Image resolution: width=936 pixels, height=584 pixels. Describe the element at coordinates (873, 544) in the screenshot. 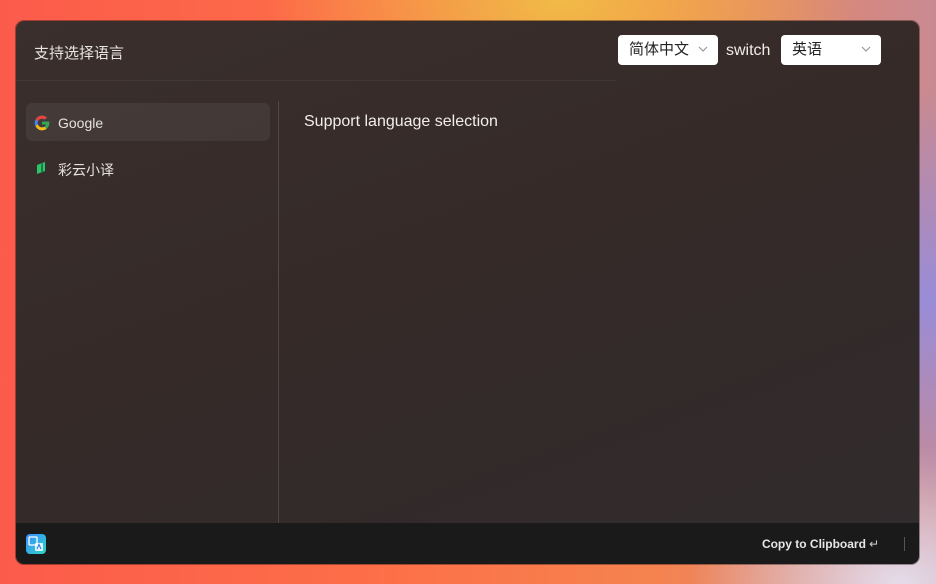

I see `enter-key-icon: ↵` at that location.